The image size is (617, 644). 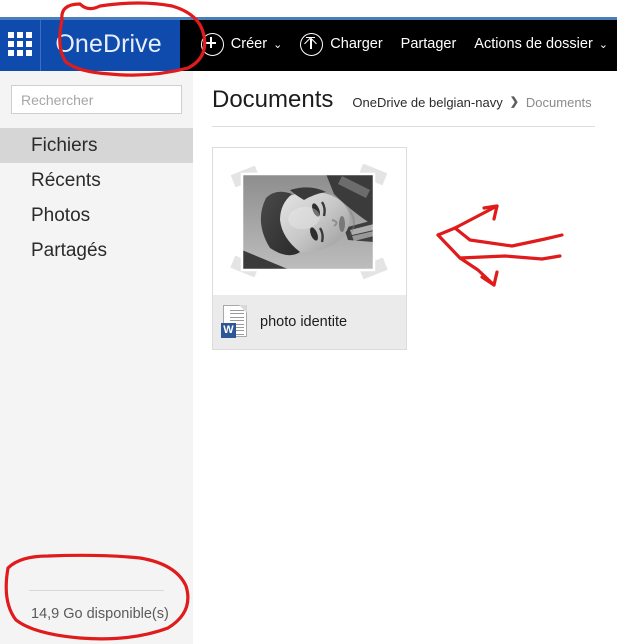 I want to click on storage-info: 14,9 Go disponible(s), so click(x=96, y=617).